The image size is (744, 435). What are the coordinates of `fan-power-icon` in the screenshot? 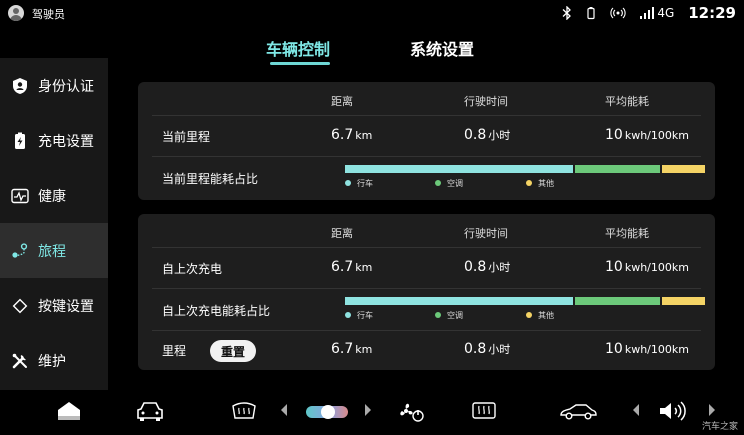 It's located at (411, 412).